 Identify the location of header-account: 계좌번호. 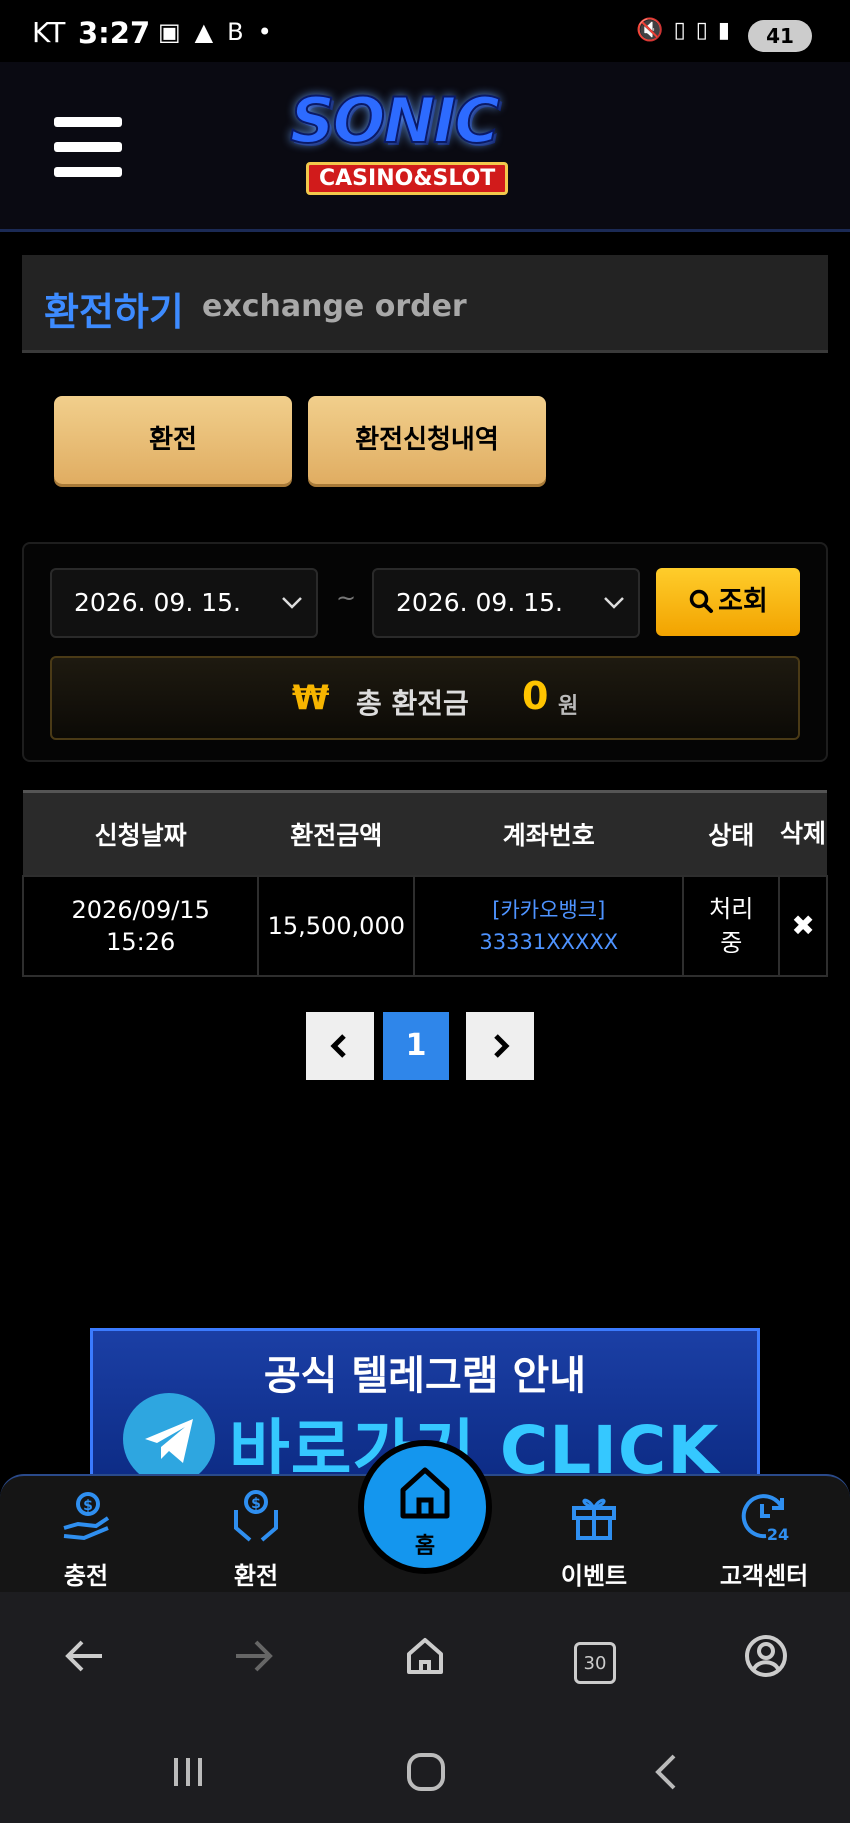
(549, 833).